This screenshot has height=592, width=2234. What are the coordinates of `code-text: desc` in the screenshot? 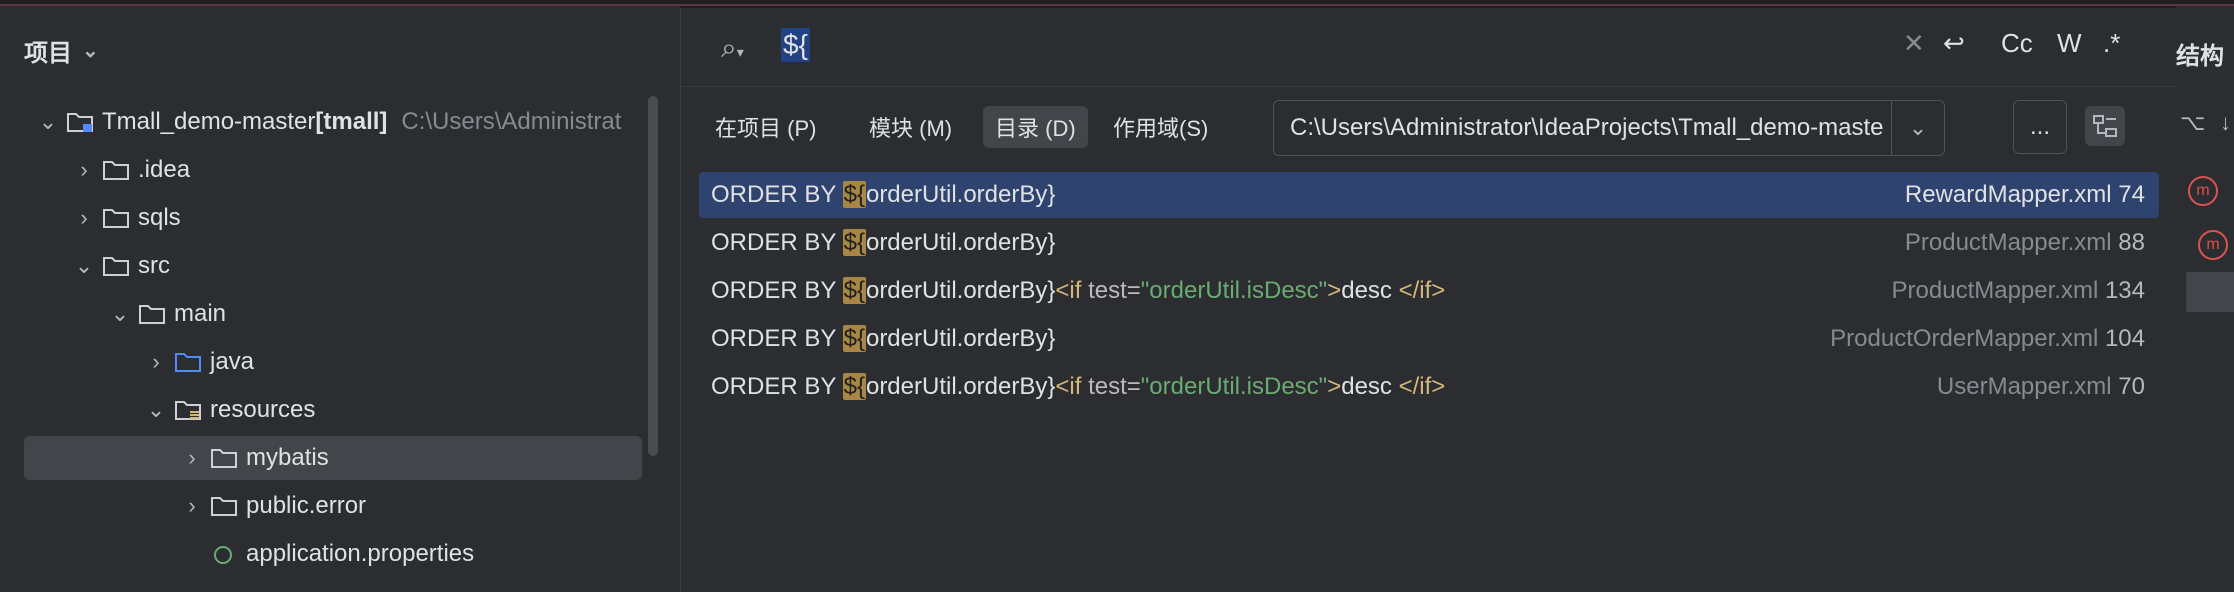 It's located at (1370, 386).